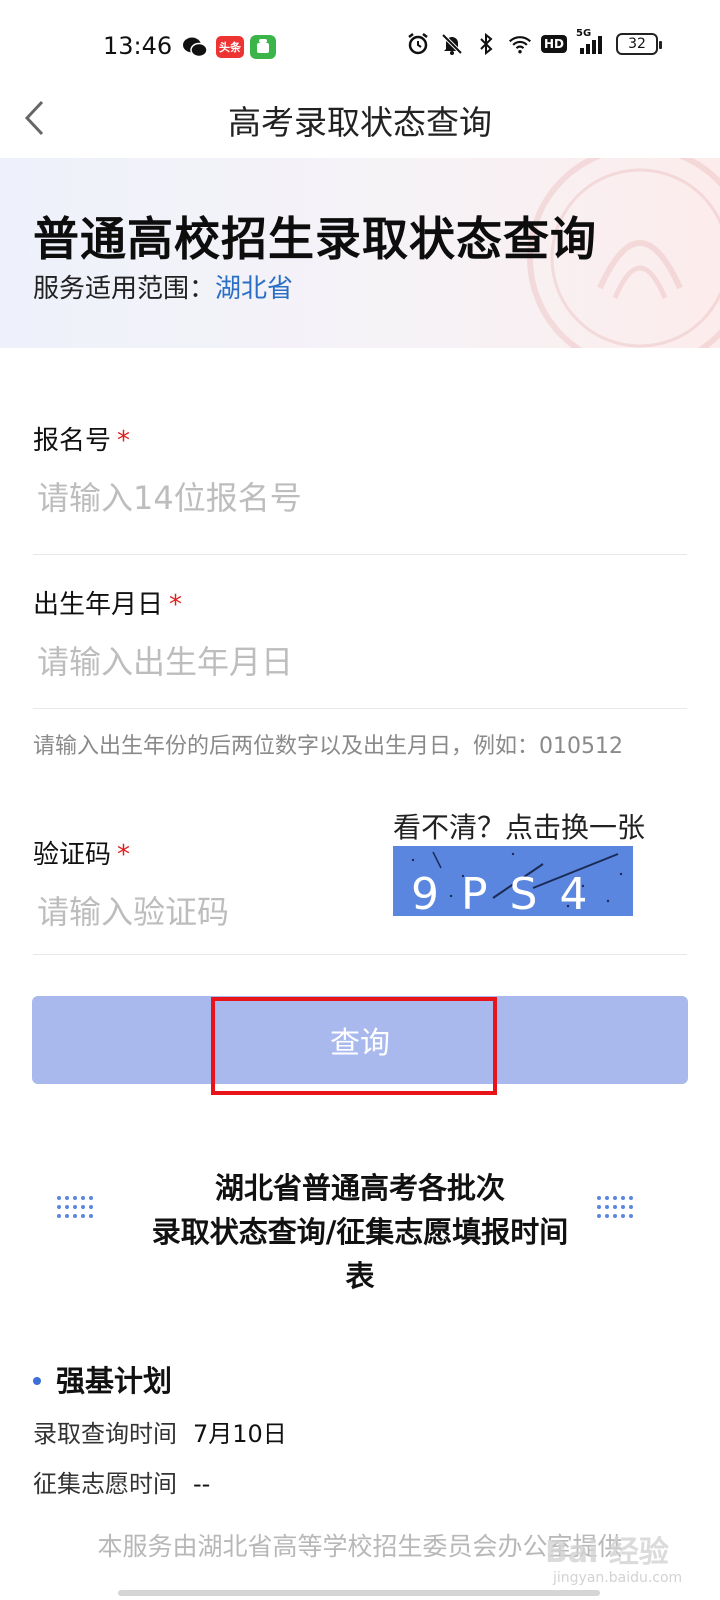  Describe the element at coordinates (360, 602) in the screenshot. I see `birth-date-label: 出生年月日 *` at that location.